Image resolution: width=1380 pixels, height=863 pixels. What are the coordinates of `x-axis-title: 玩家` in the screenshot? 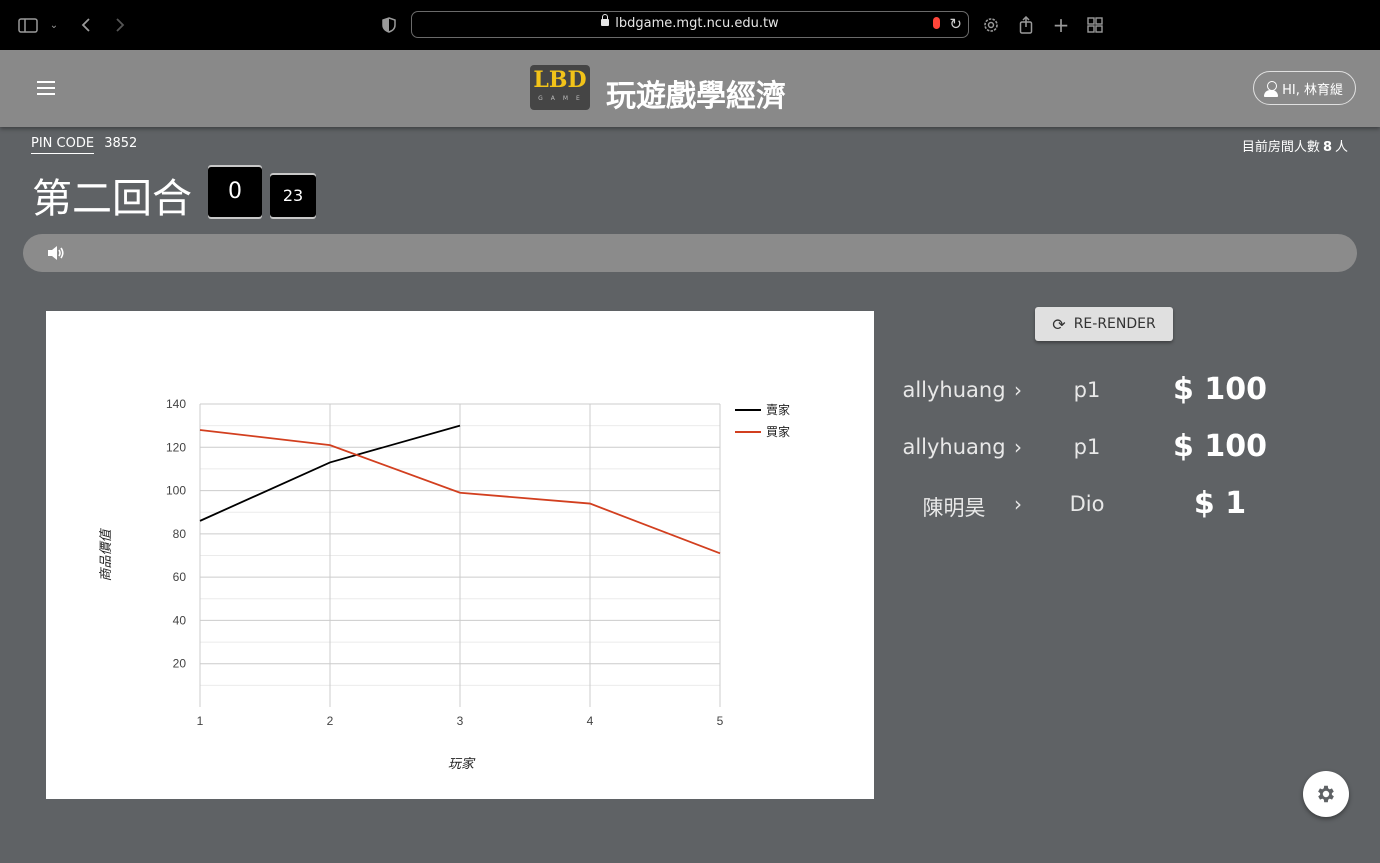 It's located at (462, 764).